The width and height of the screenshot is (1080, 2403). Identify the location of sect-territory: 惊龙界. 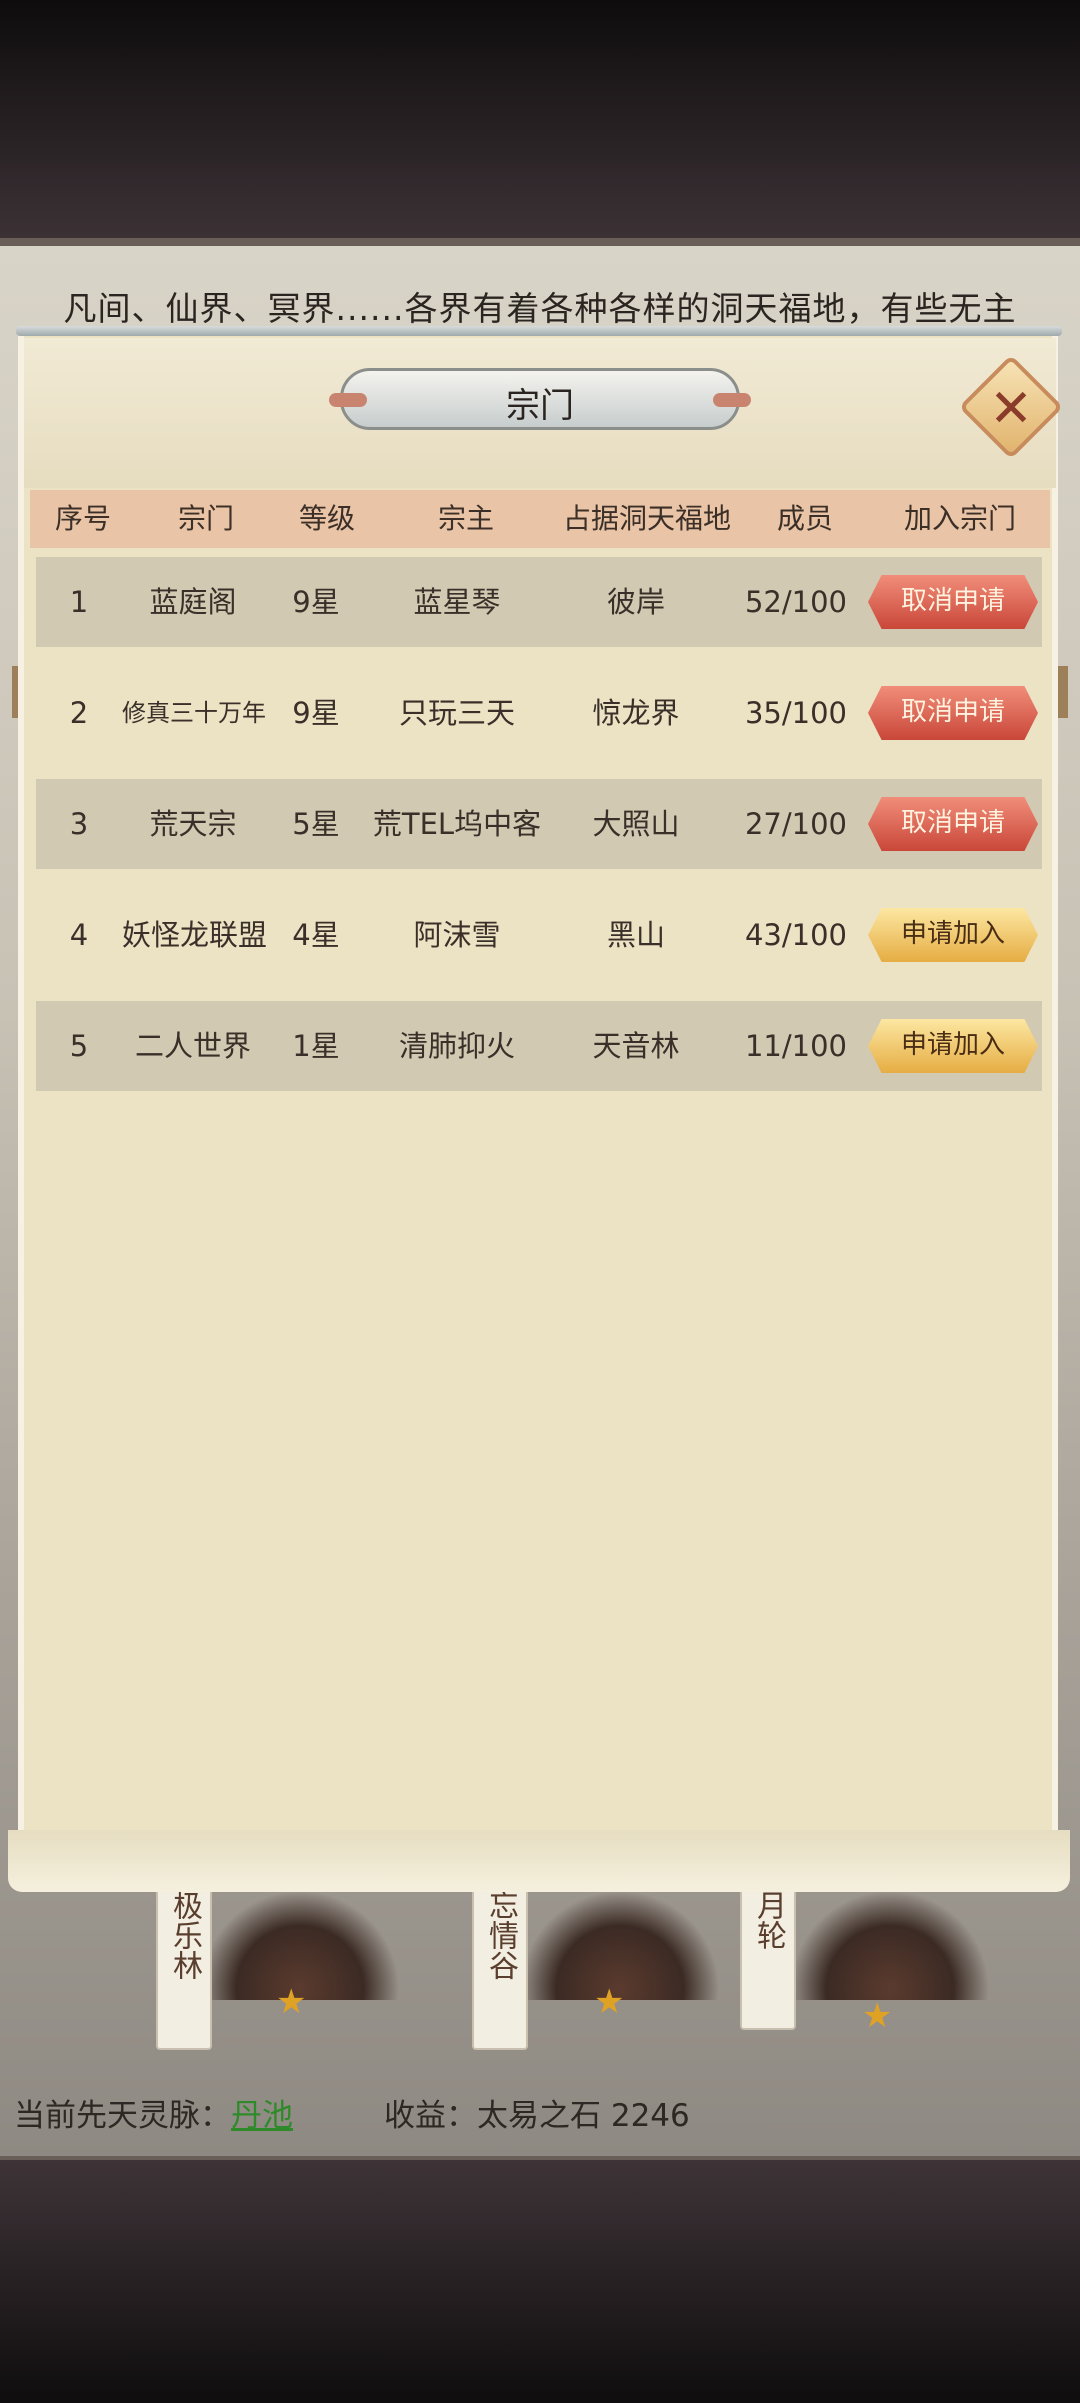
(636, 713).